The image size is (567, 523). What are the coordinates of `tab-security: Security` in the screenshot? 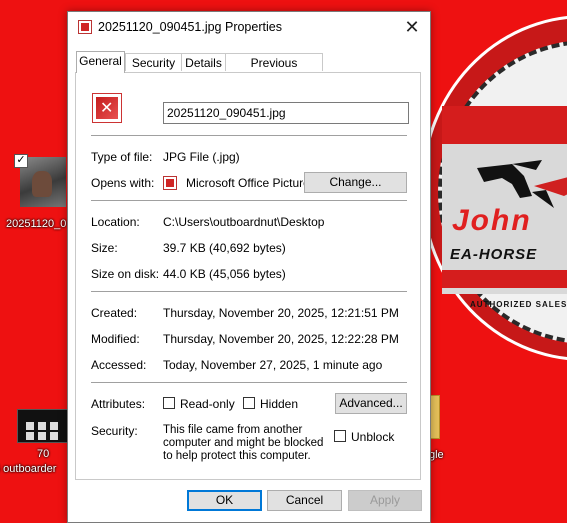 It's located at (153, 62).